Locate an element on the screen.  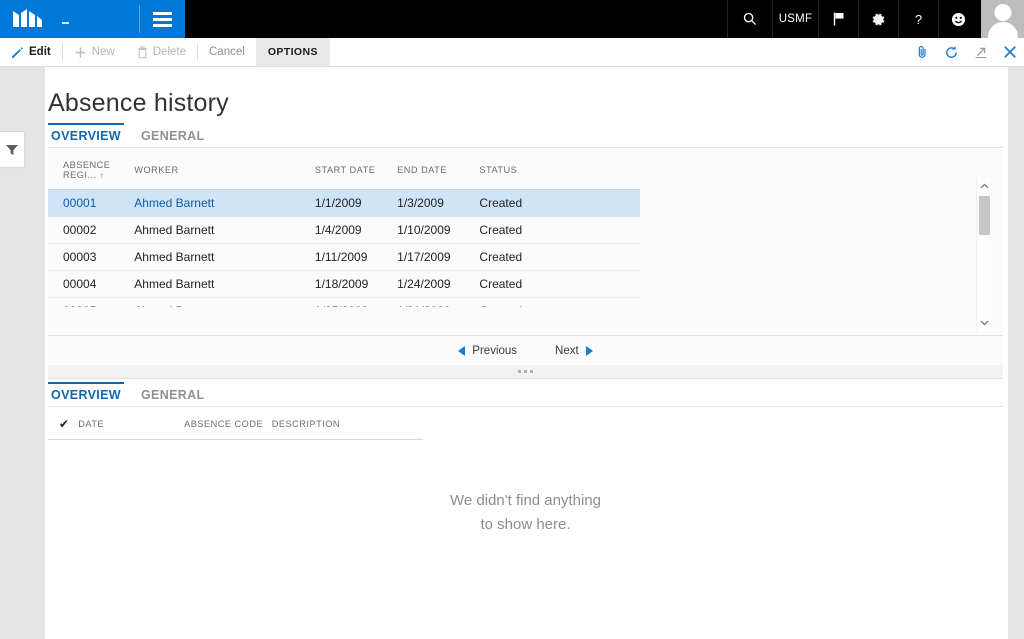
column-header-end-date: END DATE is located at coordinates (438, 170).